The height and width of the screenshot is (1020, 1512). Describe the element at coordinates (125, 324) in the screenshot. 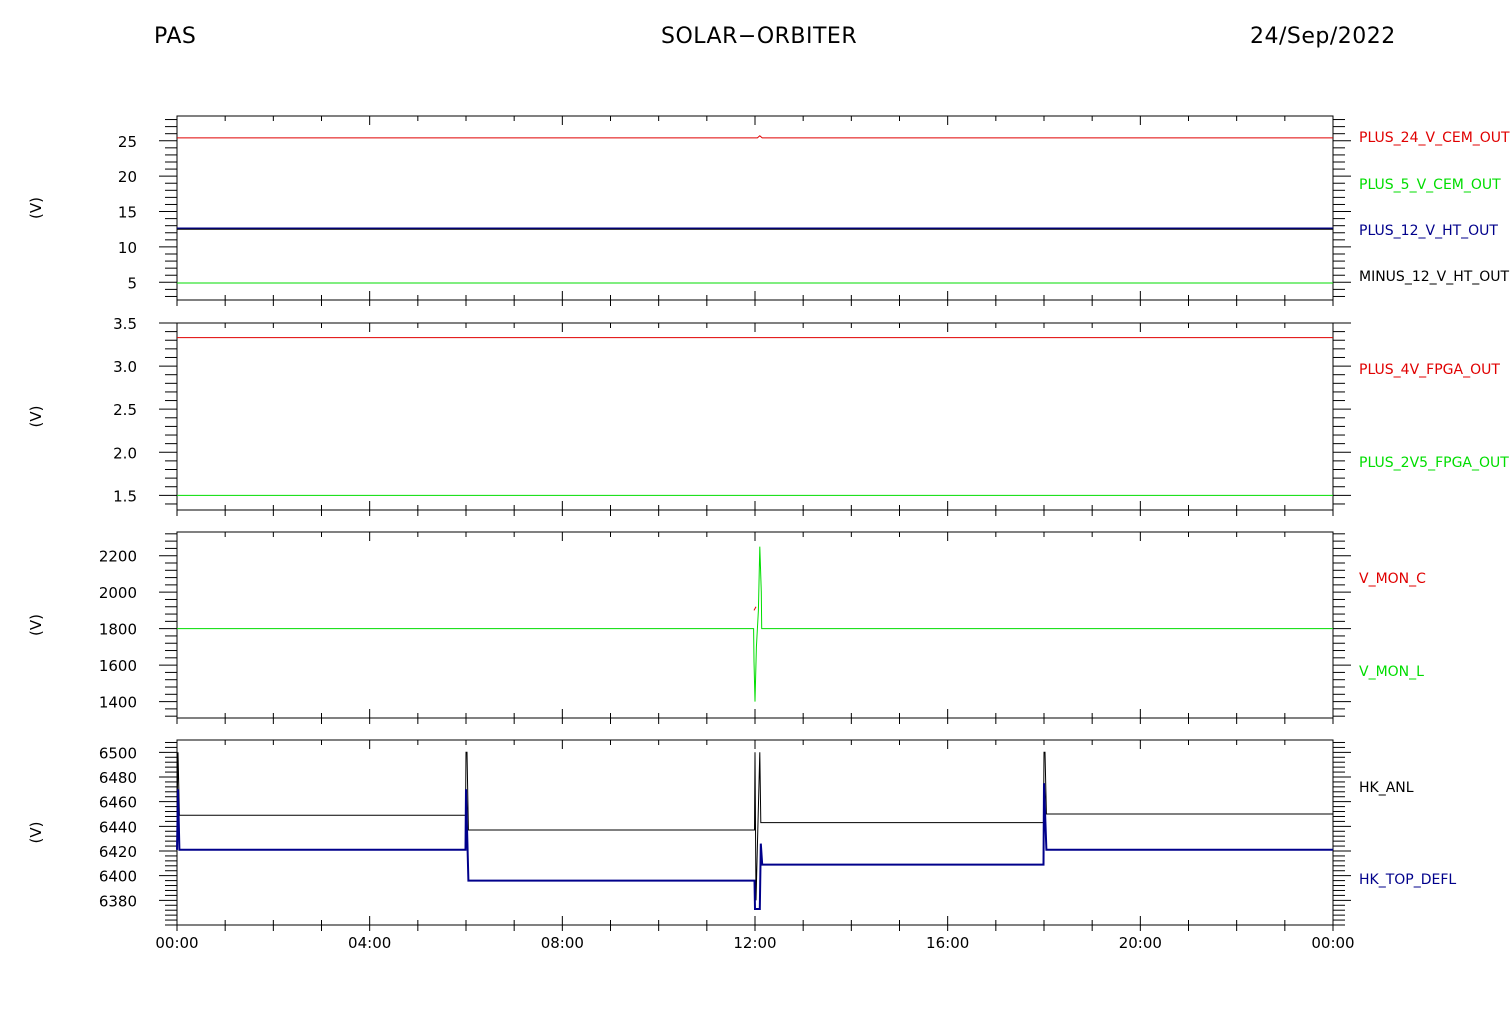

I see `y-tick-label: 3.5` at that location.